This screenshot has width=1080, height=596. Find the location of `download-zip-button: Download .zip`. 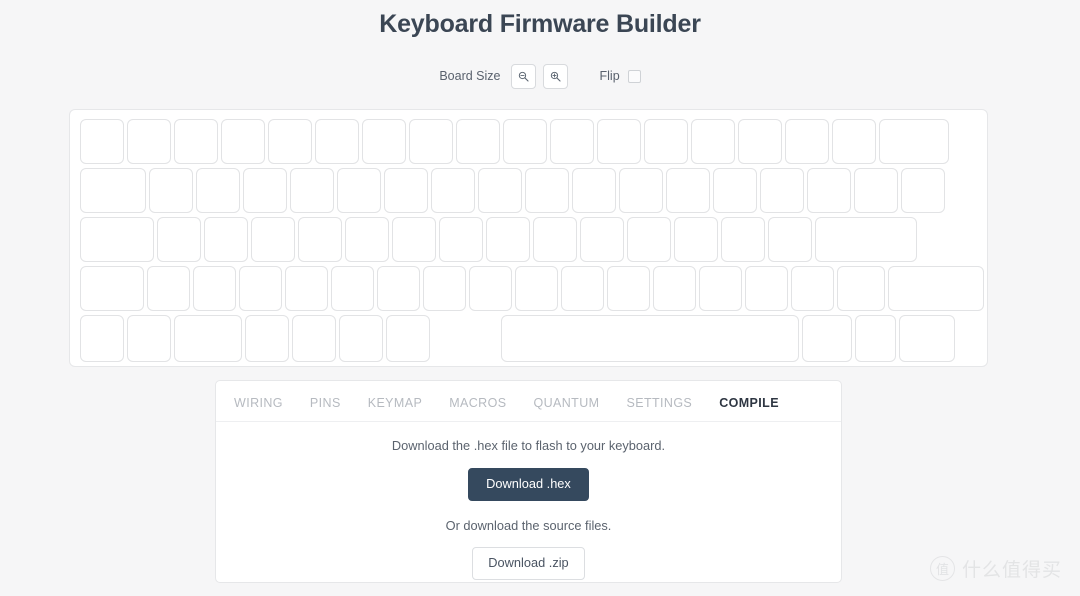

download-zip-button: Download .zip is located at coordinates (528, 563).